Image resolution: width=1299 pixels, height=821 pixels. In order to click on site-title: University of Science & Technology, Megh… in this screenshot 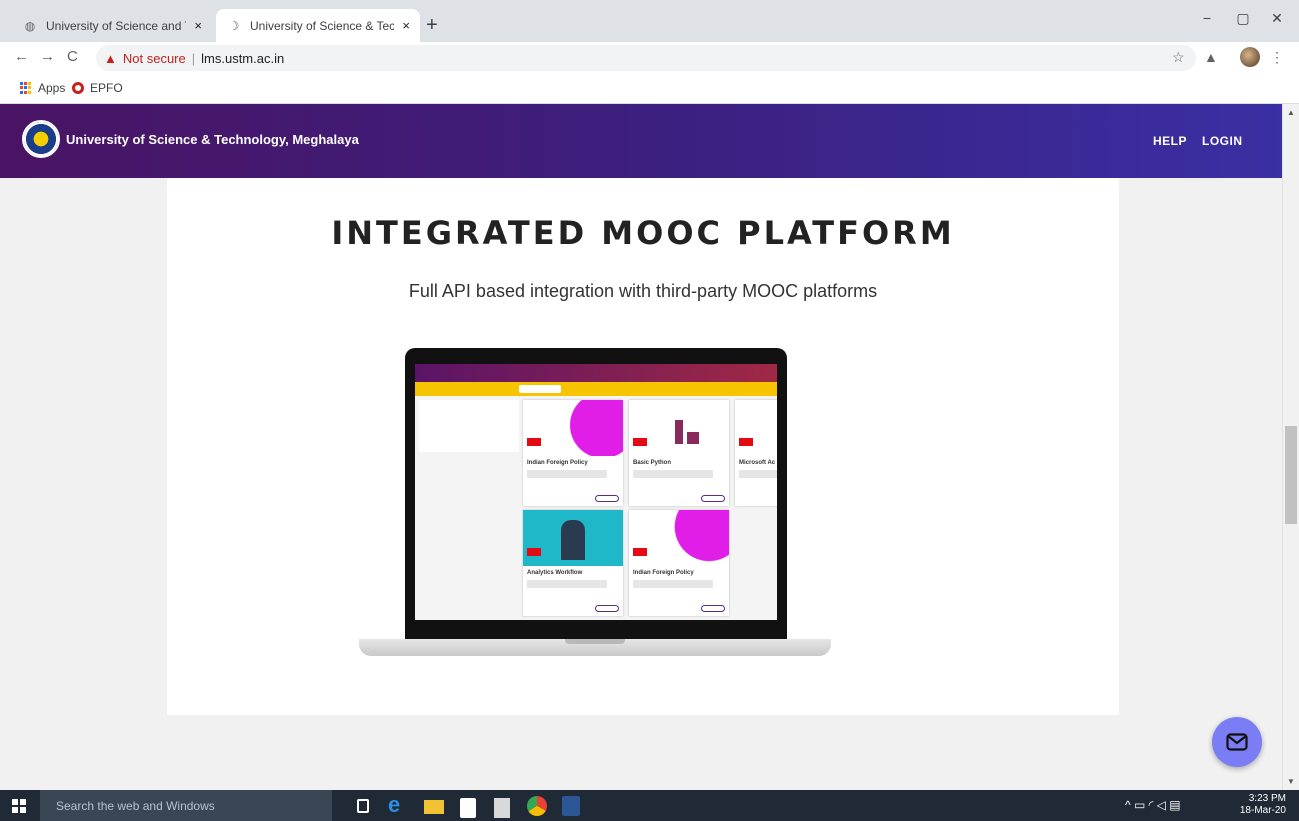, I will do `click(212, 139)`.